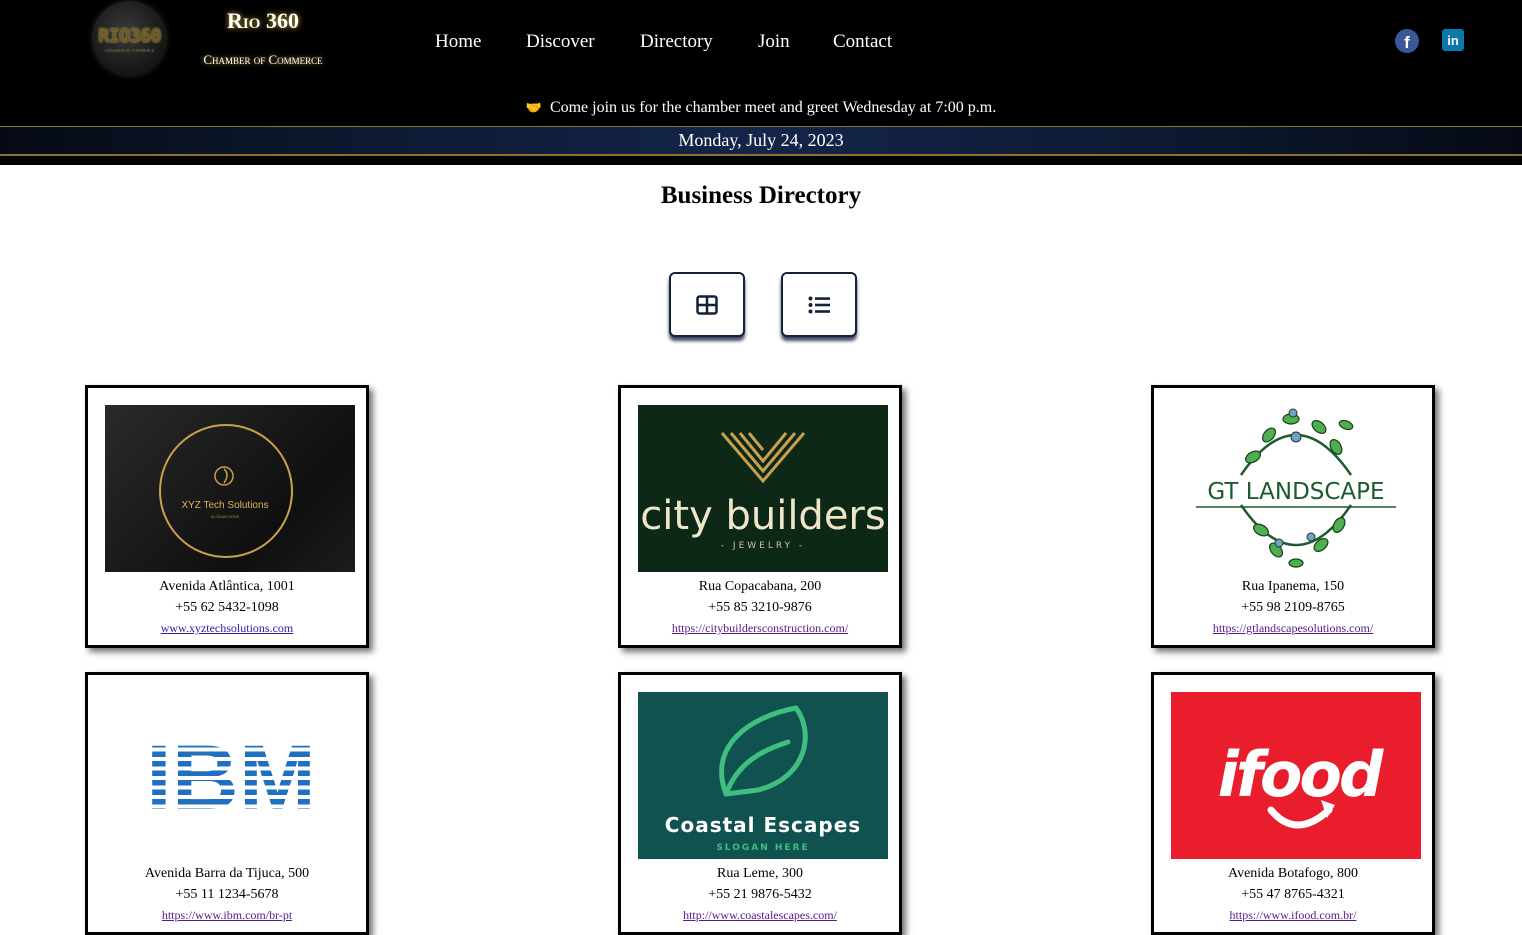  What do you see at coordinates (676, 42) in the screenshot?
I see `nav-directory: Directory` at bounding box center [676, 42].